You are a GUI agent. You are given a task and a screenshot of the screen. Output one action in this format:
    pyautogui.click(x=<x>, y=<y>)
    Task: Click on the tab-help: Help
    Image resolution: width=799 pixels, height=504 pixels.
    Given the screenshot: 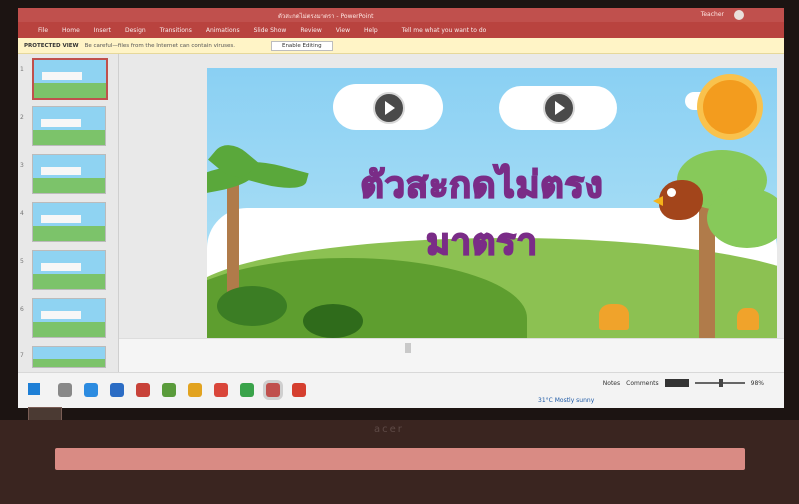 What is the action you would take?
    pyautogui.click(x=371, y=30)
    